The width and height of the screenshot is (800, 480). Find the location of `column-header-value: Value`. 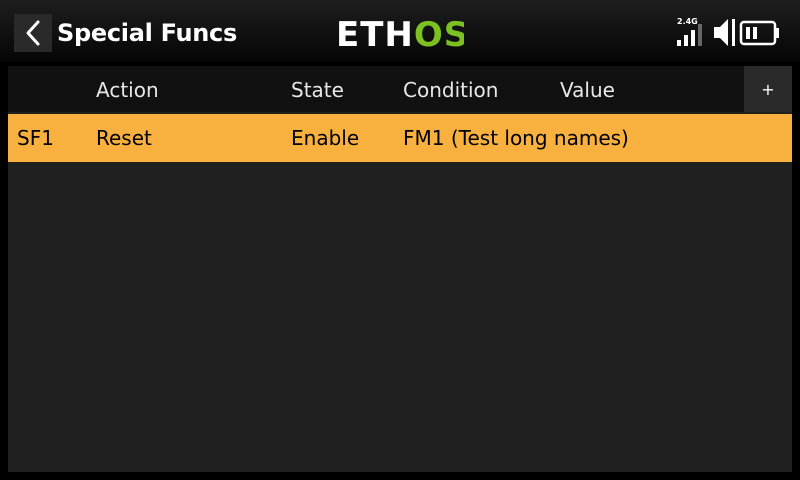

column-header-value: Value is located at coordinates (587, 90).